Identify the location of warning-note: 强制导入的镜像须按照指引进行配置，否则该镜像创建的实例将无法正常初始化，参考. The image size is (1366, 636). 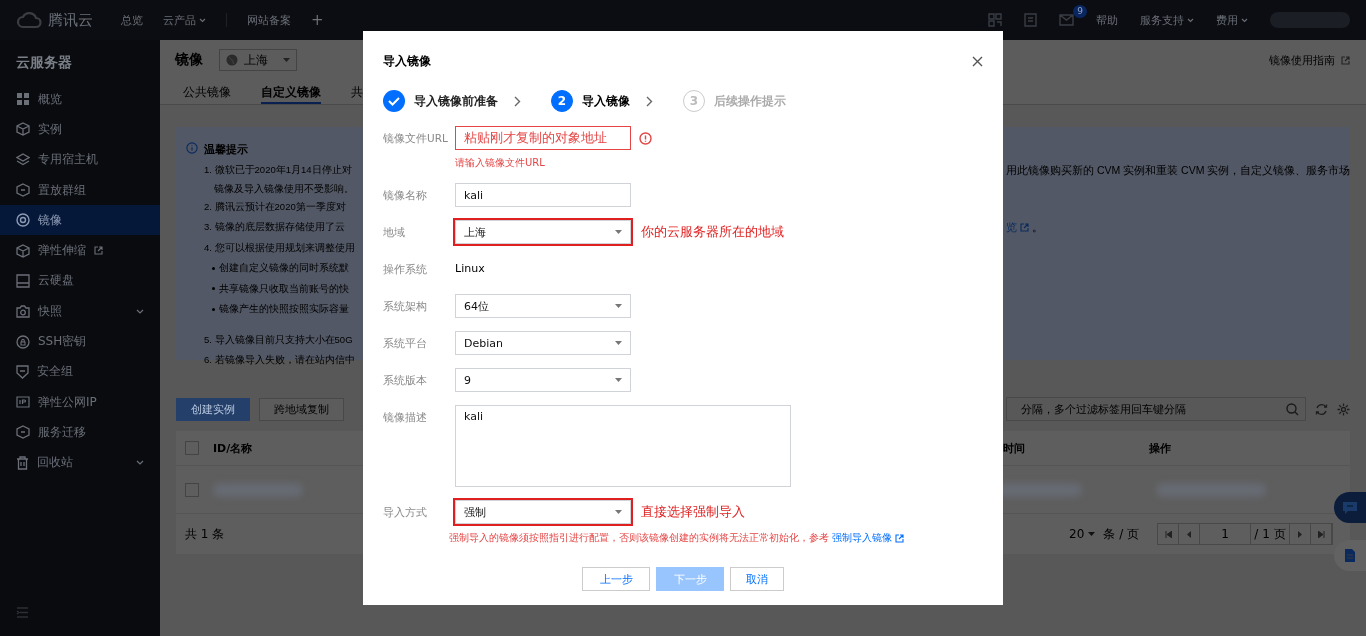
(639, 538).